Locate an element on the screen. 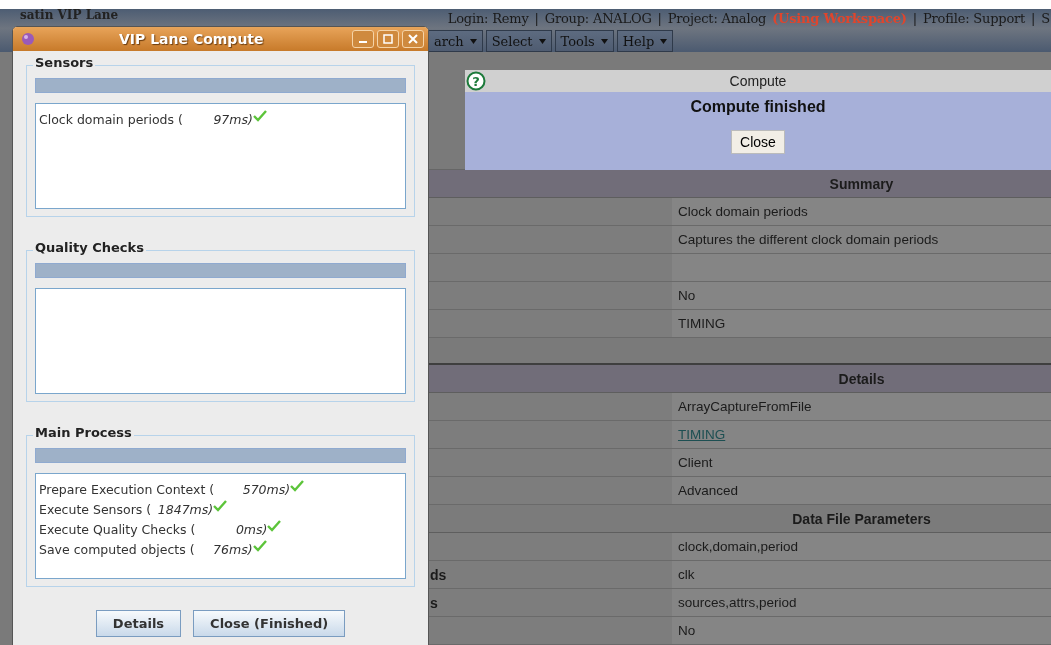  step-name: Prepare Execution Context ( is located at coordinates (127, 489).